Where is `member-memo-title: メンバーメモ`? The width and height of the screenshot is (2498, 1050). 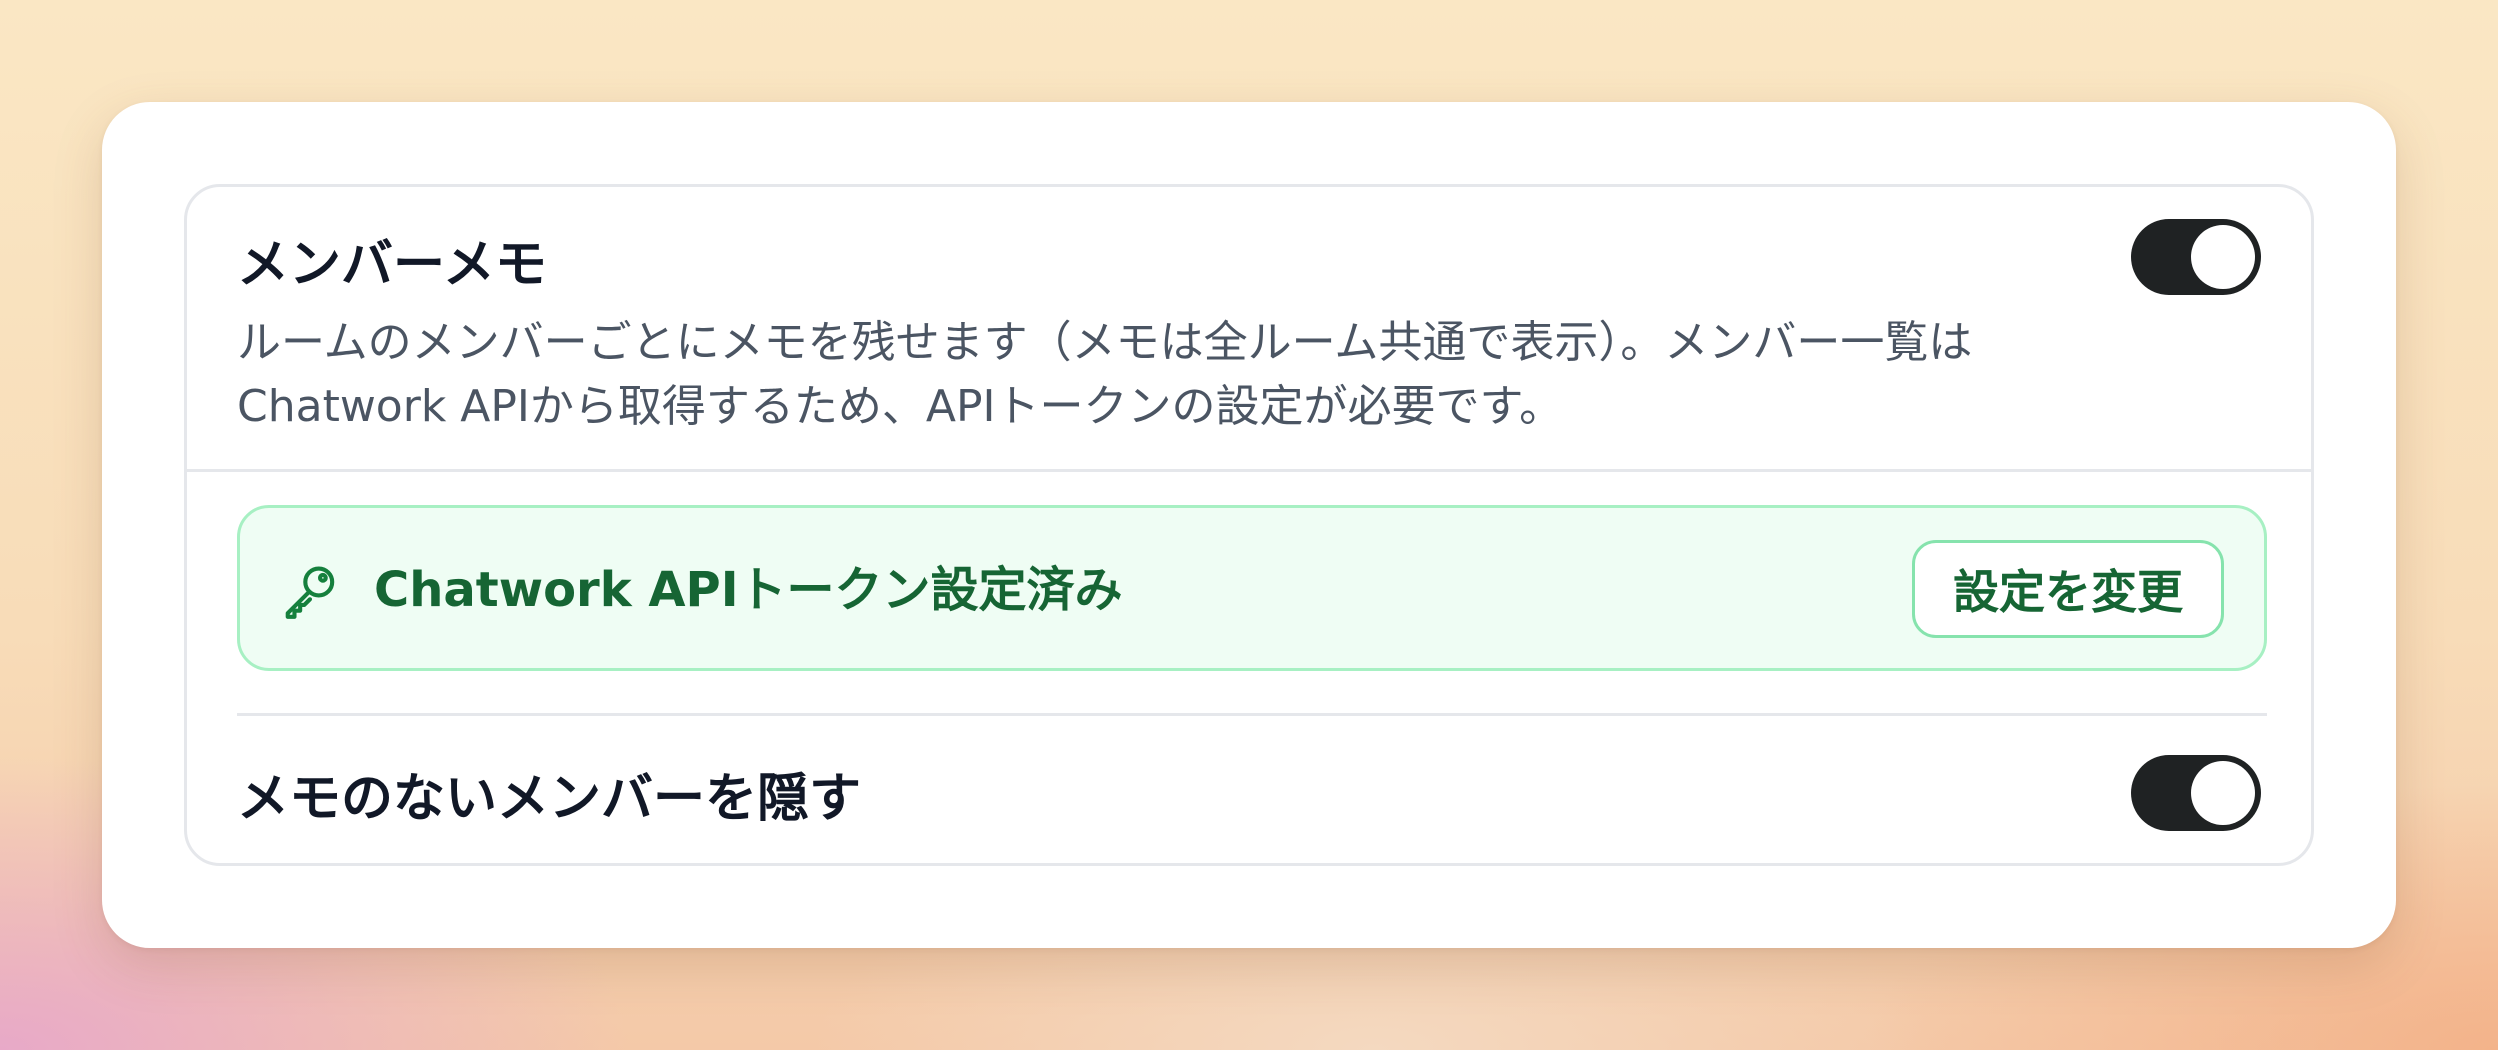
member-memo-title: メンバーメモ is located at coordinates (392, 265).